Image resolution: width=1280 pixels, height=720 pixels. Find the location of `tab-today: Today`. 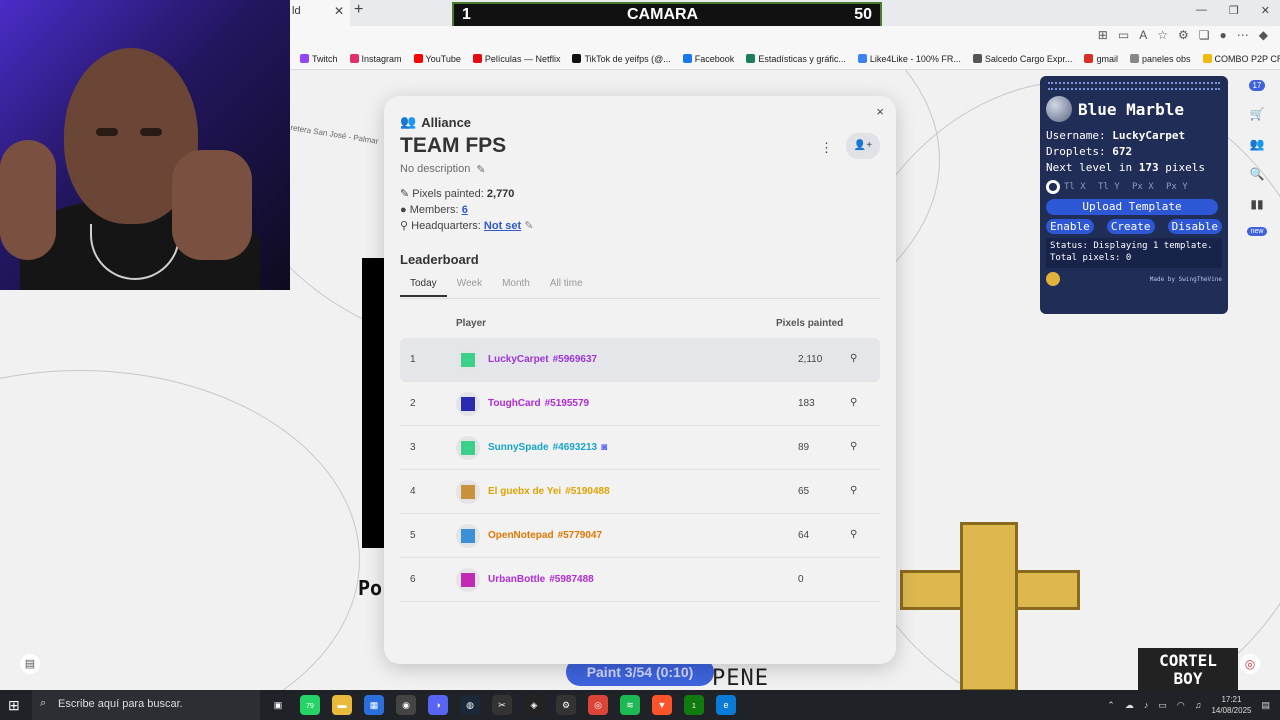

tab-today: Today is located at coordinates (423, 286).